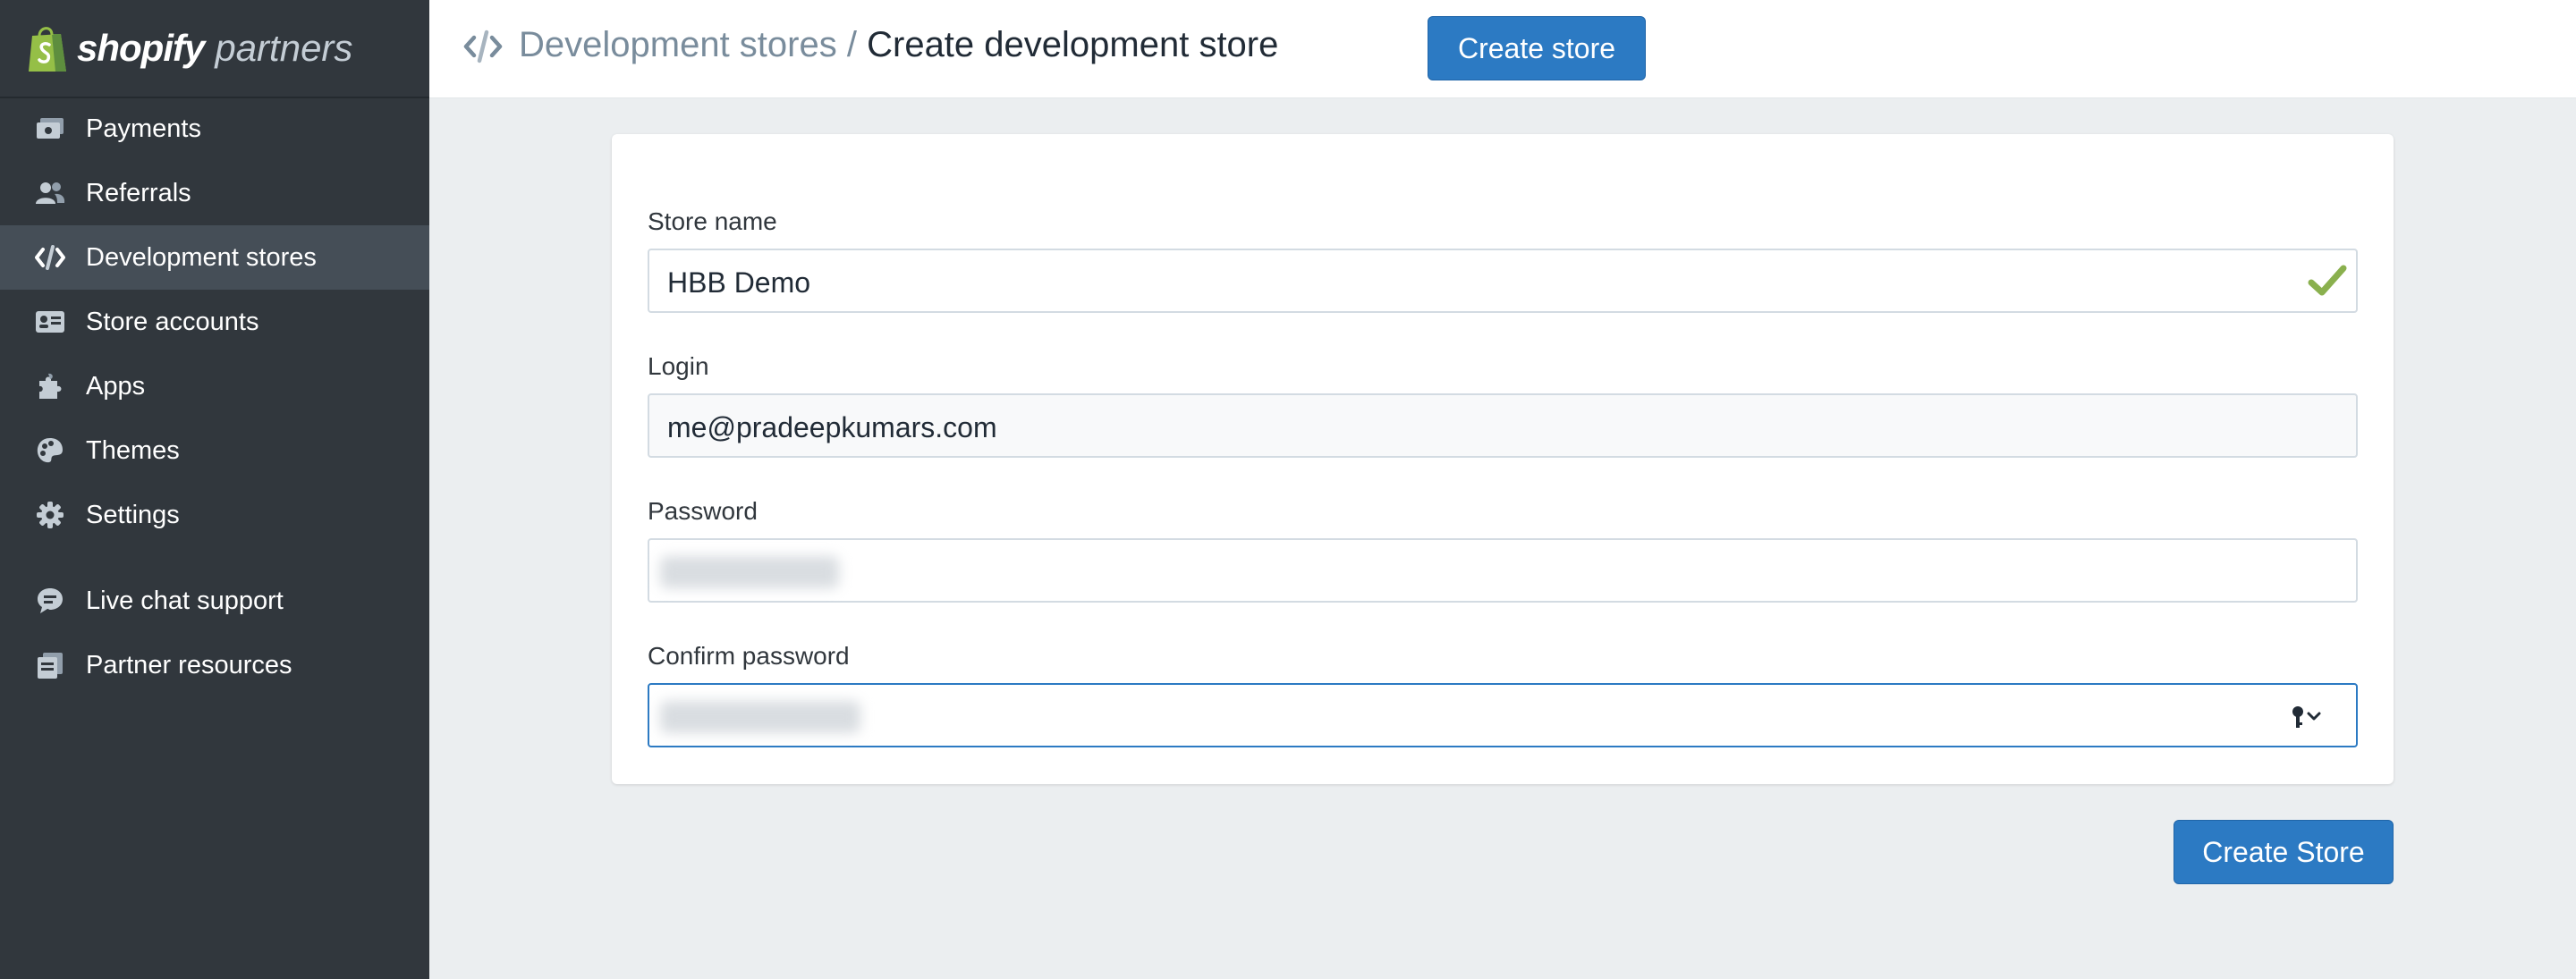 Image resolution: width=2576 pixels, height=979 pixels. I want to click on sidebar-item-apps: Apps, so click(214, 386).